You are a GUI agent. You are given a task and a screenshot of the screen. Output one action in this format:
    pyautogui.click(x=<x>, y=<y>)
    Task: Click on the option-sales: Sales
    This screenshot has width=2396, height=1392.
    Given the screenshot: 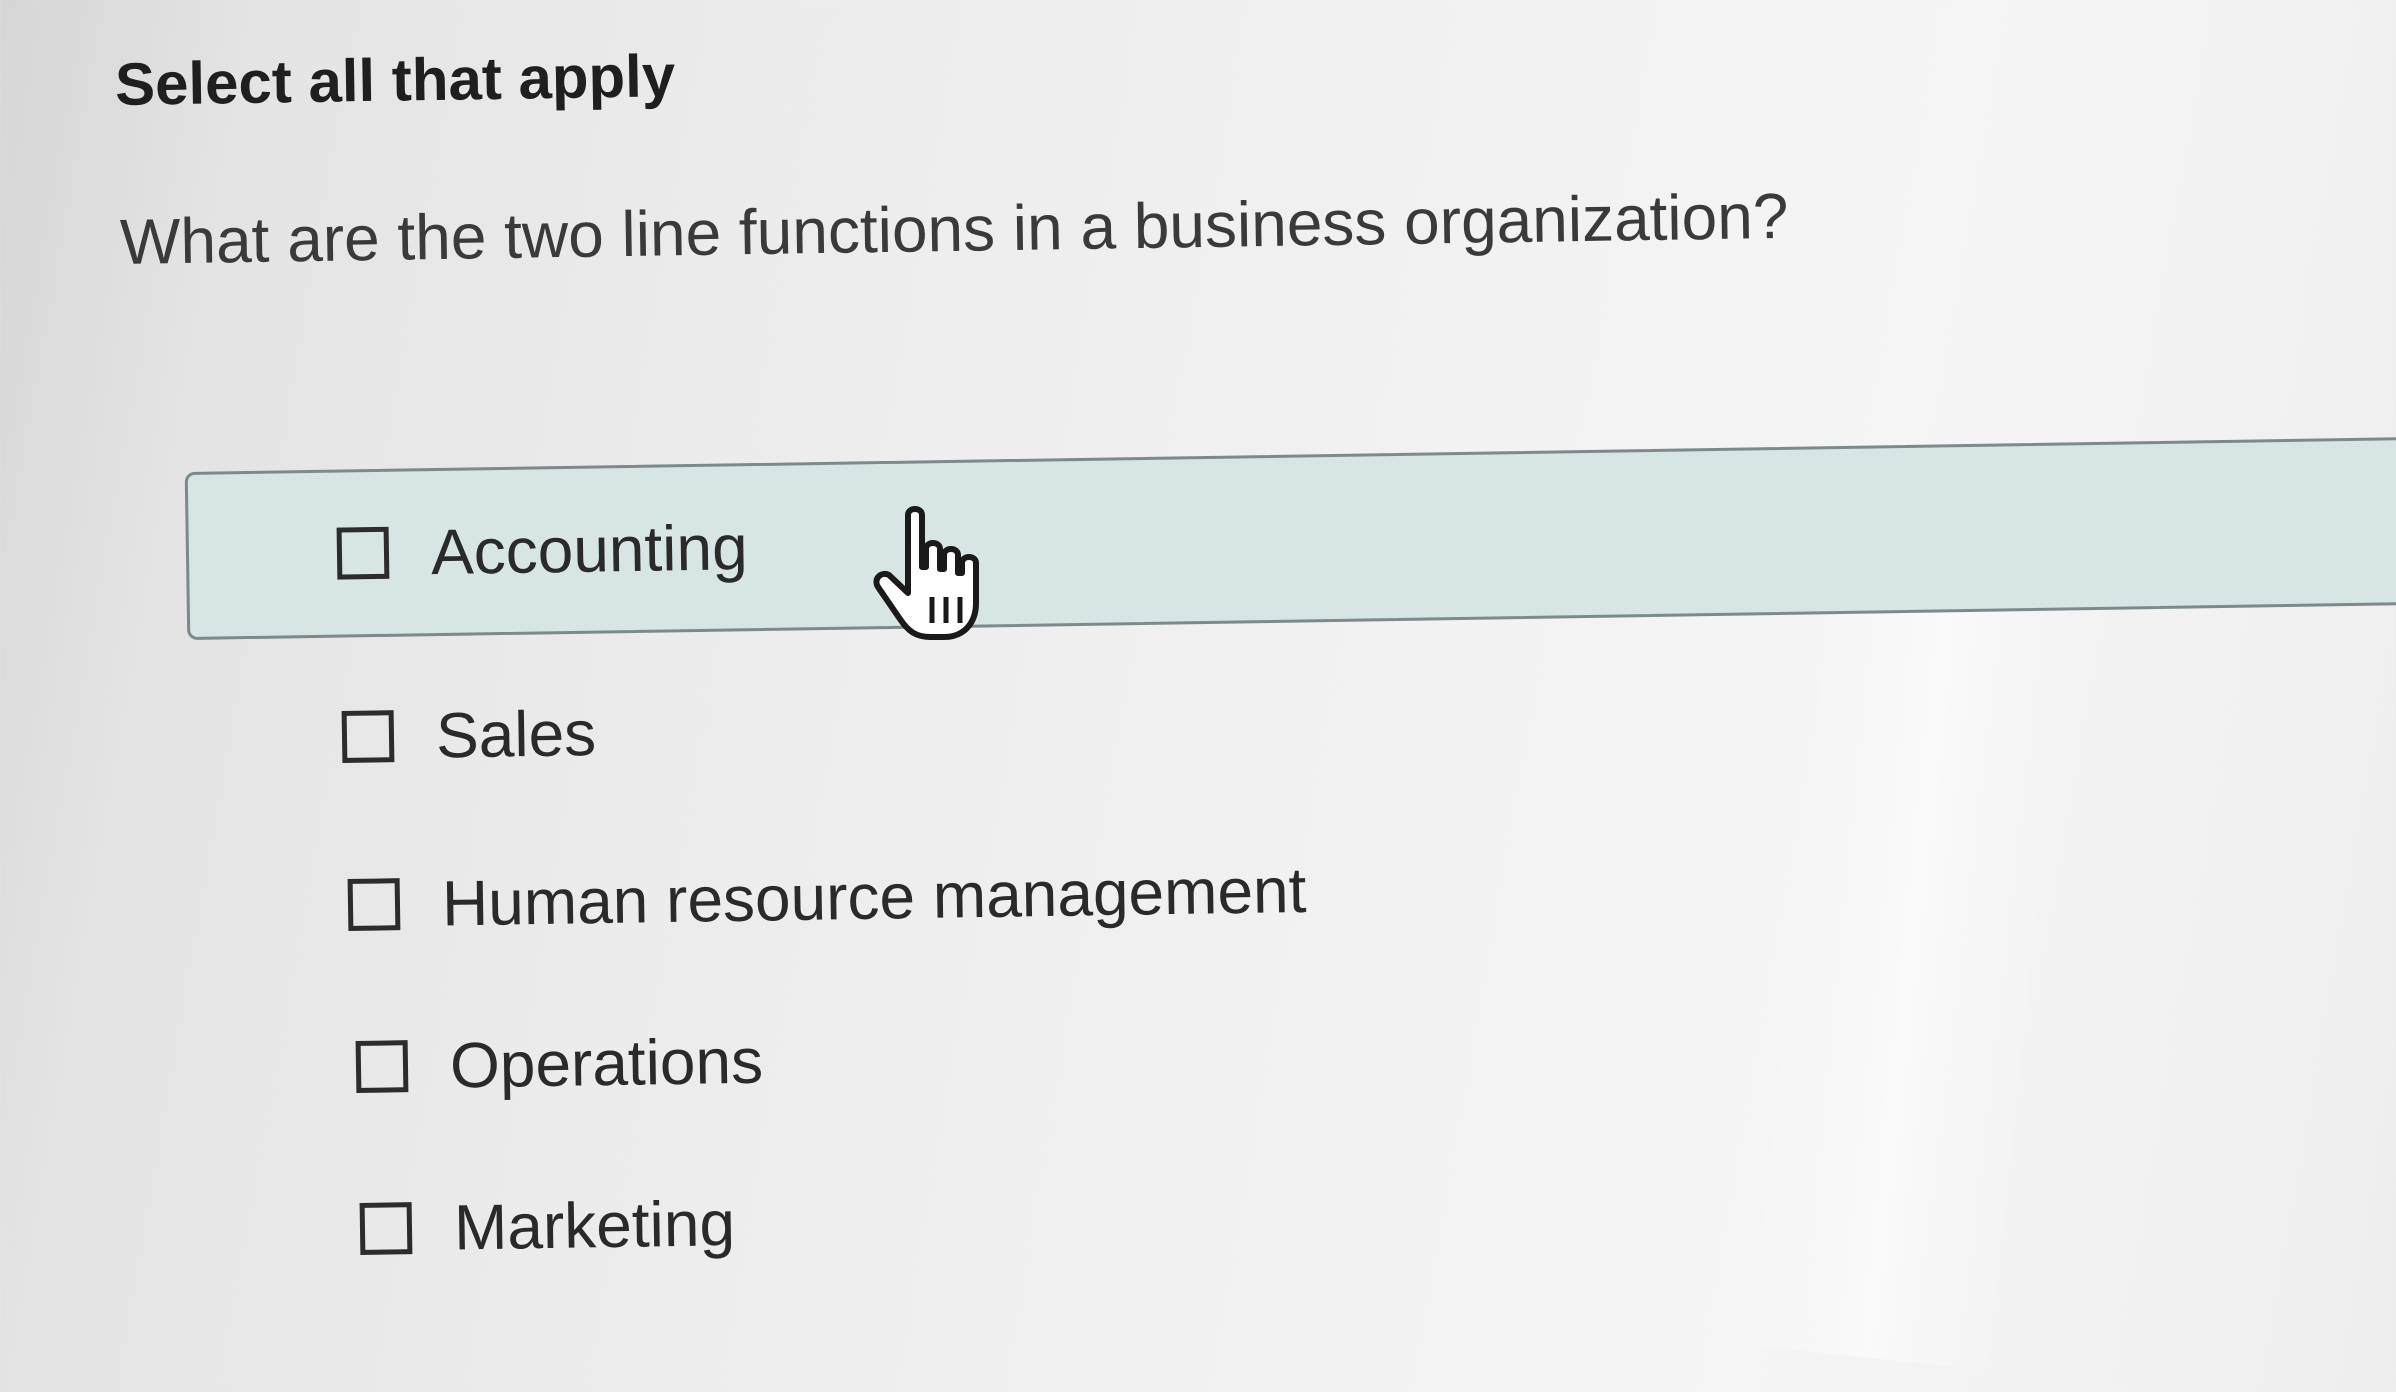 What is the action you would take?
    pyautogui.click(x=469, y=735)
    